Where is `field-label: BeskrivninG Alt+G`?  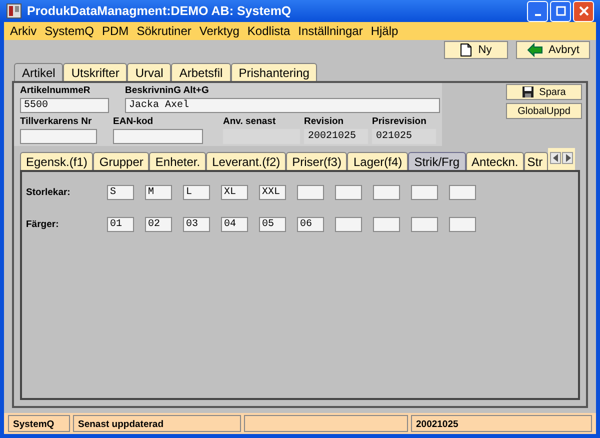
field-label: BeskrivninG Alt+G is located at coordinates (167, 91).